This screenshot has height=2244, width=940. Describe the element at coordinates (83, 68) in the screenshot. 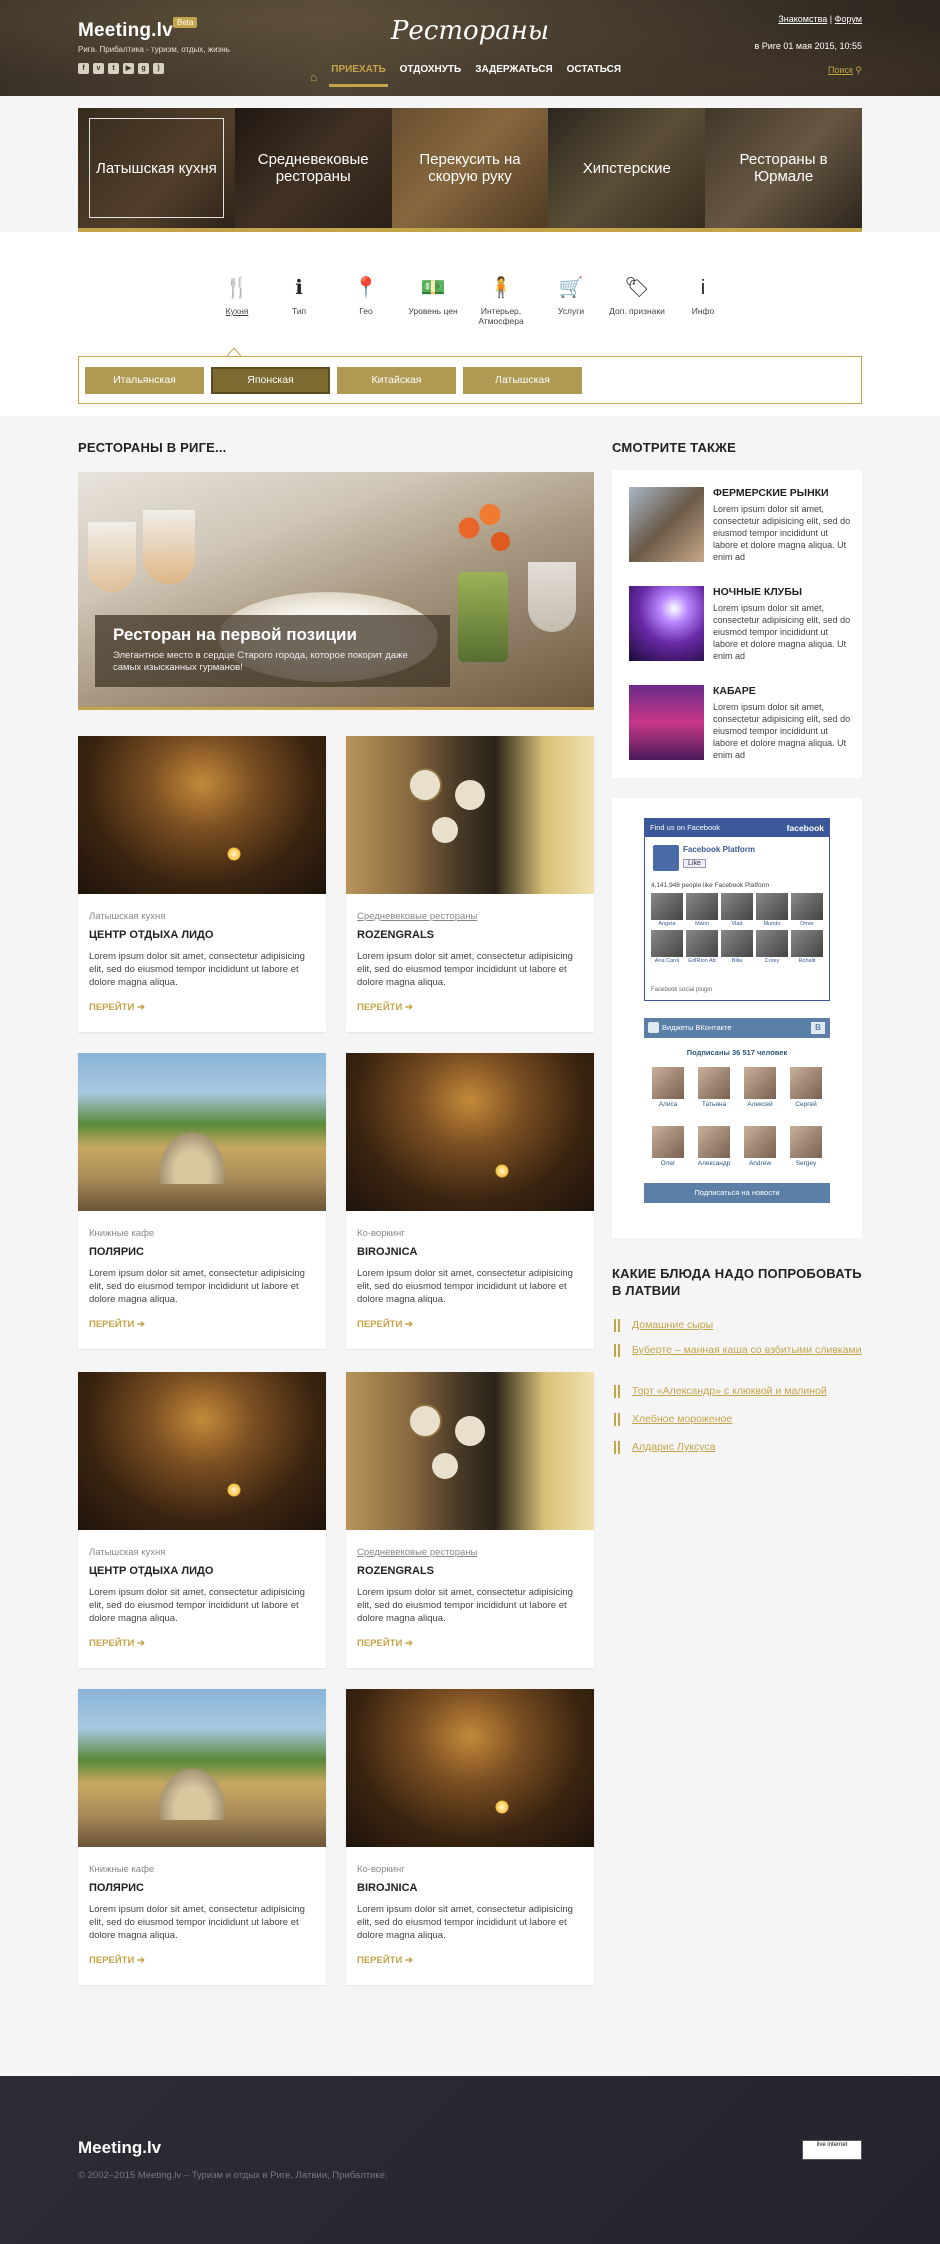

I see `facebook-icon: f` at that location.